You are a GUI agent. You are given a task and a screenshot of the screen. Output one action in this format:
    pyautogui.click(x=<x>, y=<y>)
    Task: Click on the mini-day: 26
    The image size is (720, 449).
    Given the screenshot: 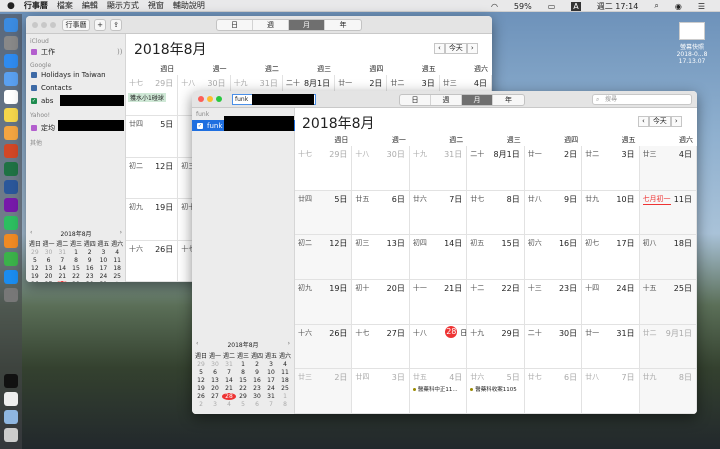 What is the action you would take?
    pyautogui.click(x=201, y=396)
    